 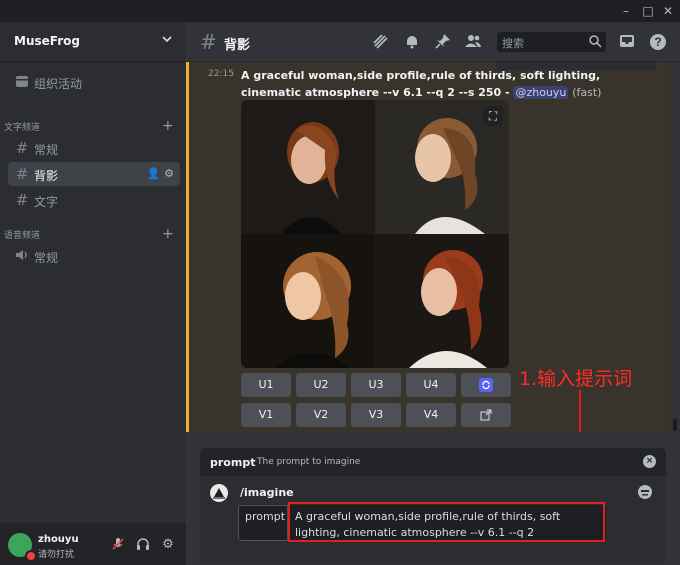 I want to click on server-header: MuseFrog, so click(x=93, y=42).